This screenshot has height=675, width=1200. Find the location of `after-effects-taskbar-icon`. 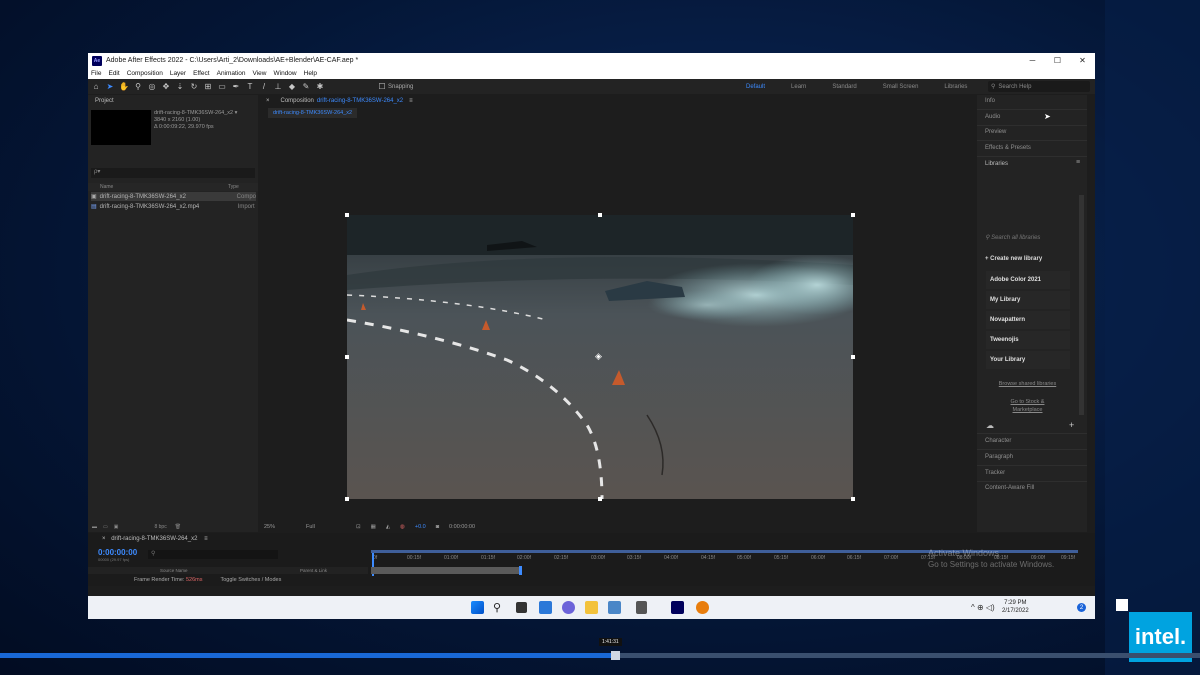

after-effects-taskbar-icon is located at coordinates (677, 607).